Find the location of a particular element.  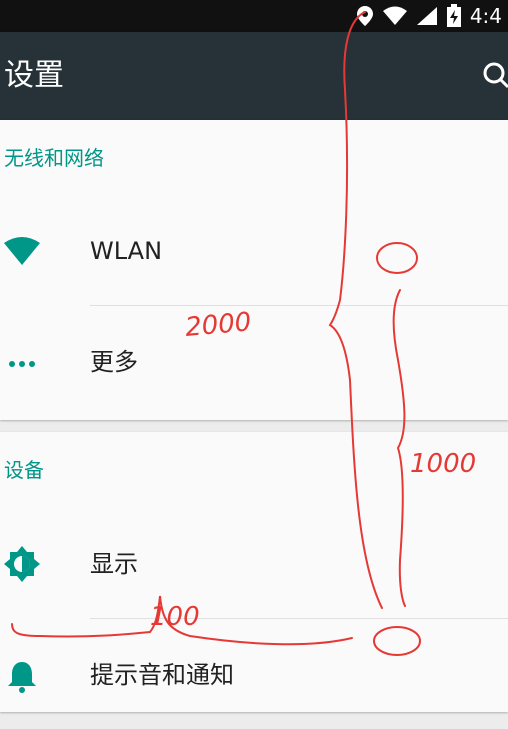

section-header-device: 设备 is located at coordinates (24, 470).